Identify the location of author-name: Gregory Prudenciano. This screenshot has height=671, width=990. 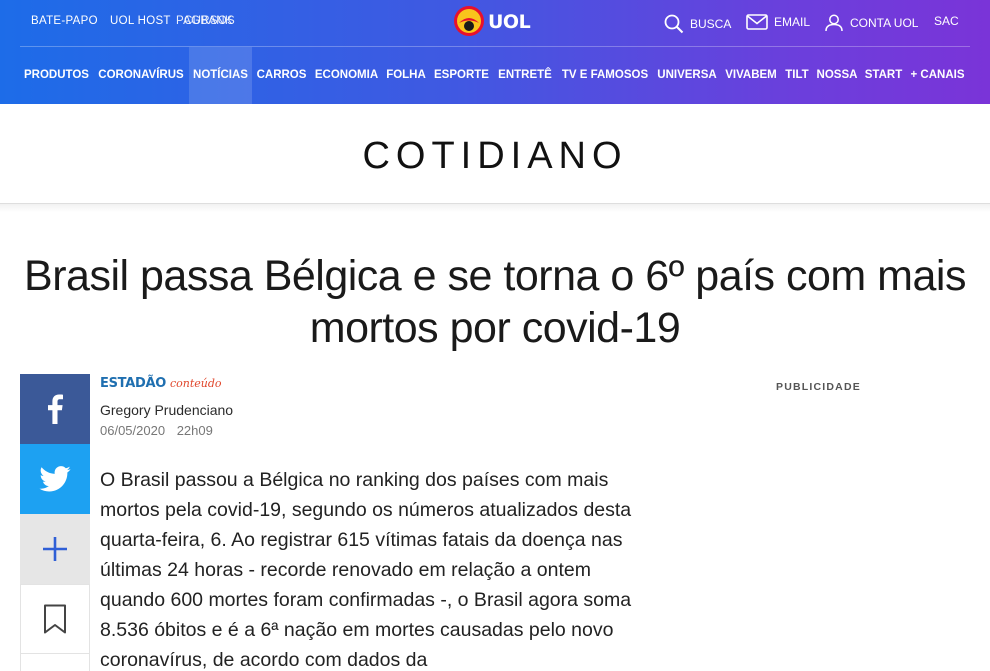
(167, 410).